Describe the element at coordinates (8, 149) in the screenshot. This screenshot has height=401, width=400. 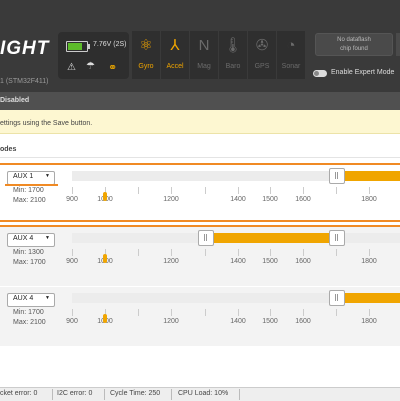
I see `section-title: odes` at that location.